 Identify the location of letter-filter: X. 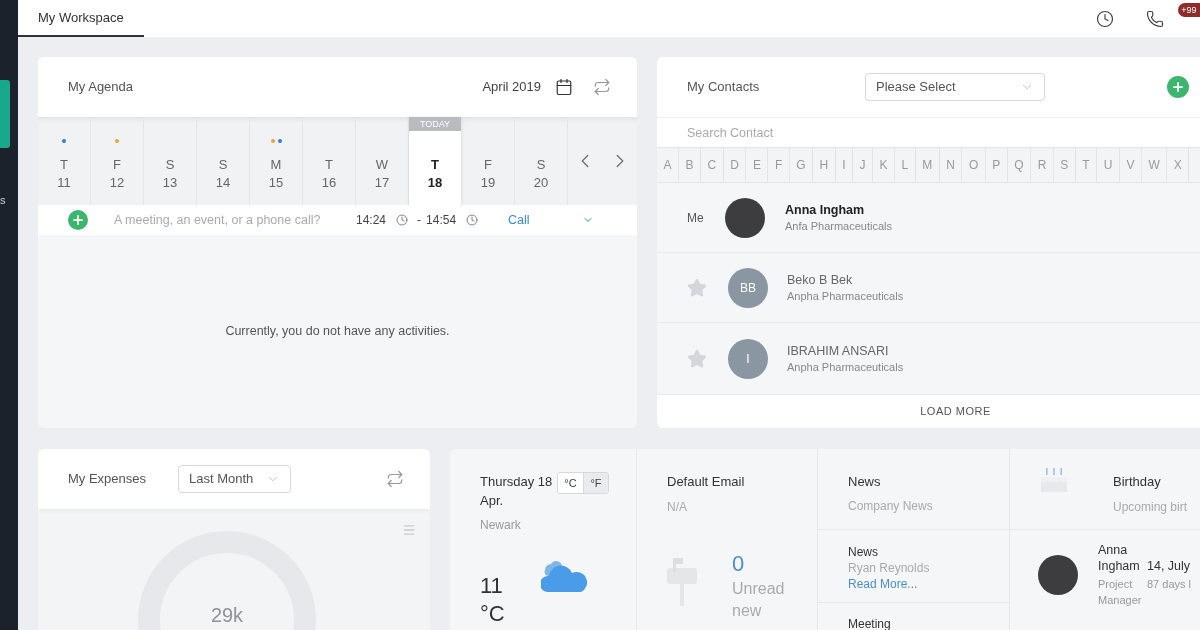
(1178, 165).